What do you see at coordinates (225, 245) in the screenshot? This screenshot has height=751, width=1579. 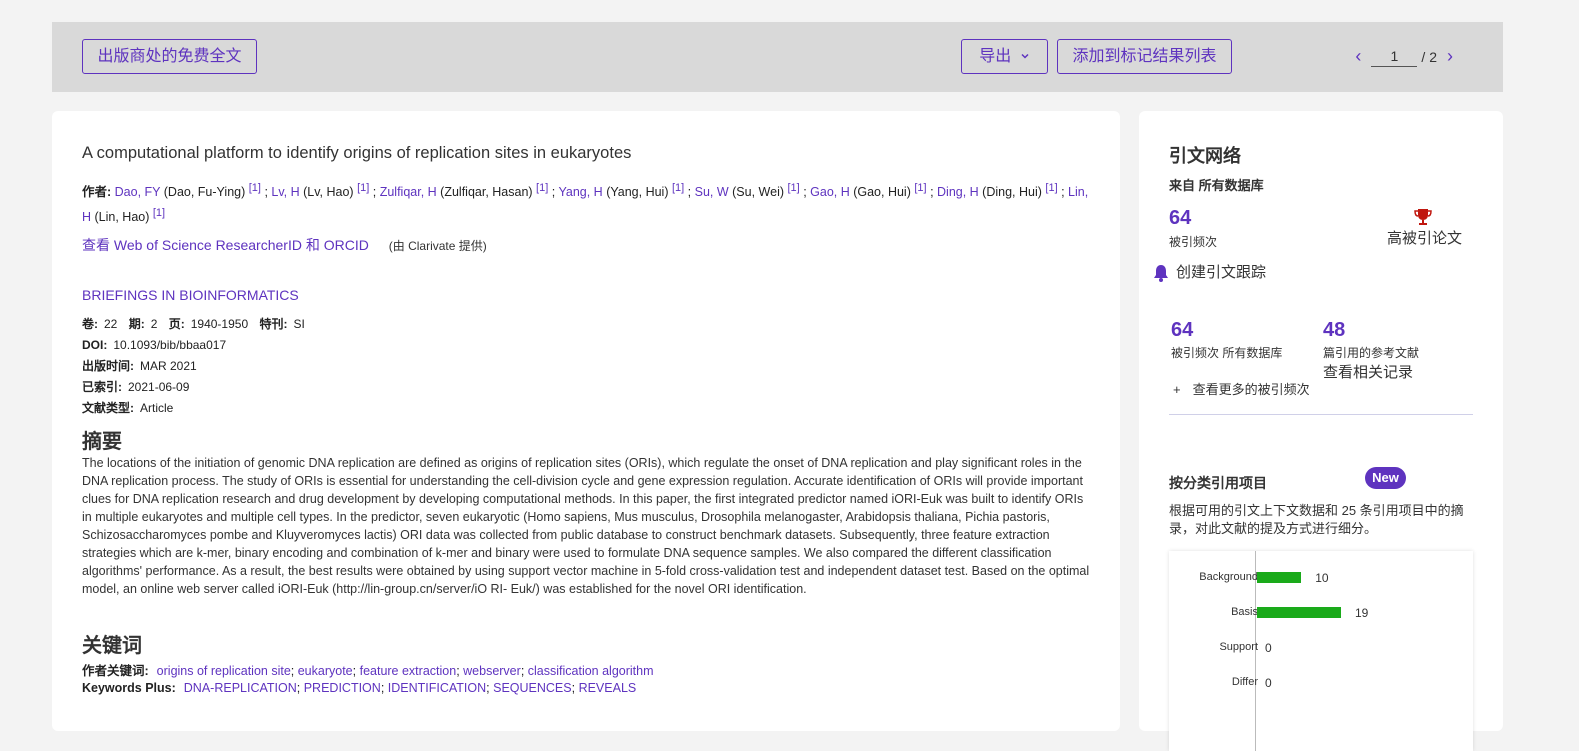 I see `researcher-id-link: 查看 Web of Science ResearcherID 和 ORCID` at bounding box center [225, 245].